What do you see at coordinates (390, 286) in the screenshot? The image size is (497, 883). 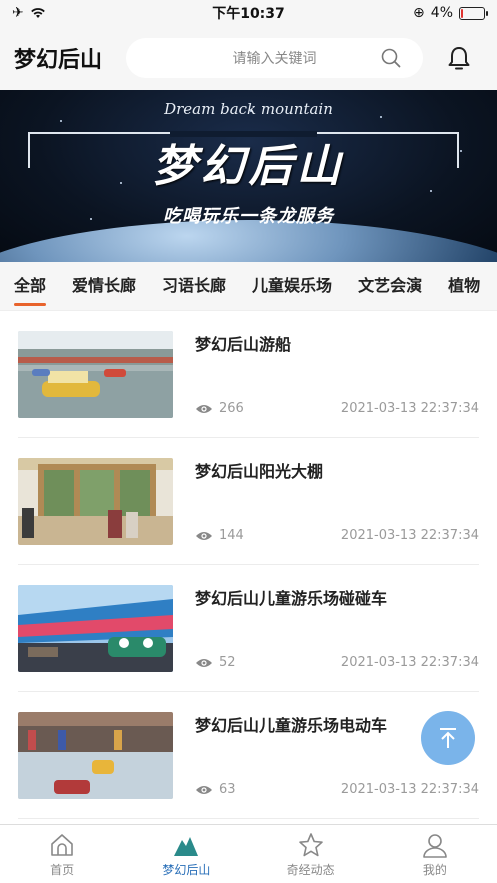 I see `tab-performance: 文艺会演` at bounding box center [390, 286].